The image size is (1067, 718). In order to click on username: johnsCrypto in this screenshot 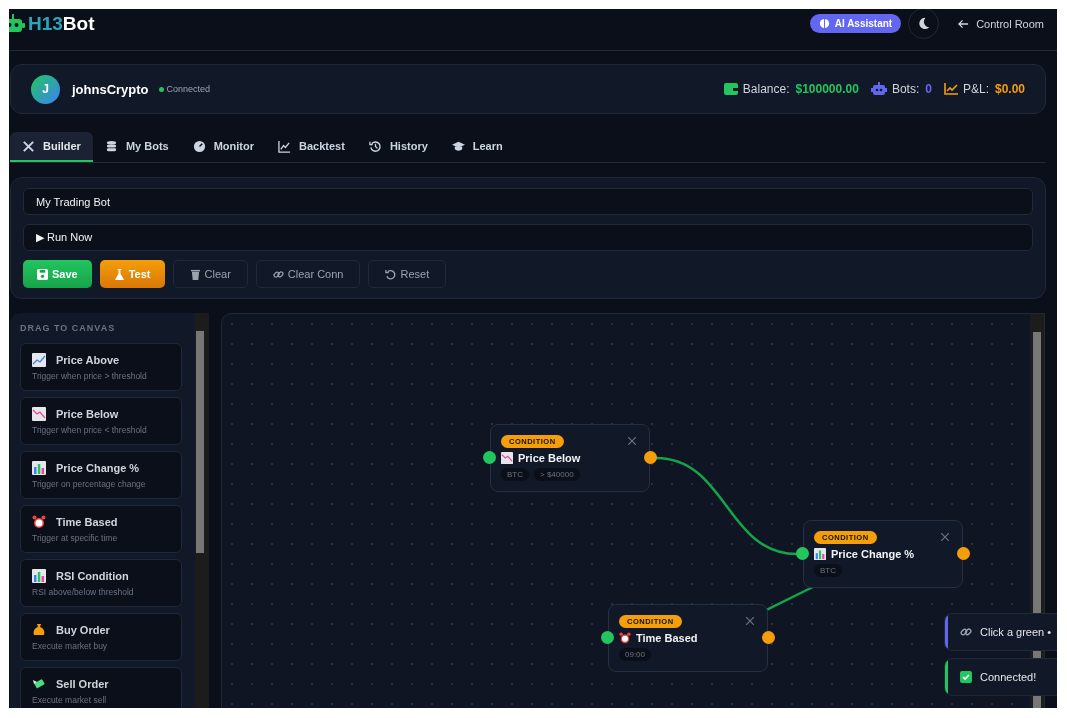, I will do `click(110, 89)`.